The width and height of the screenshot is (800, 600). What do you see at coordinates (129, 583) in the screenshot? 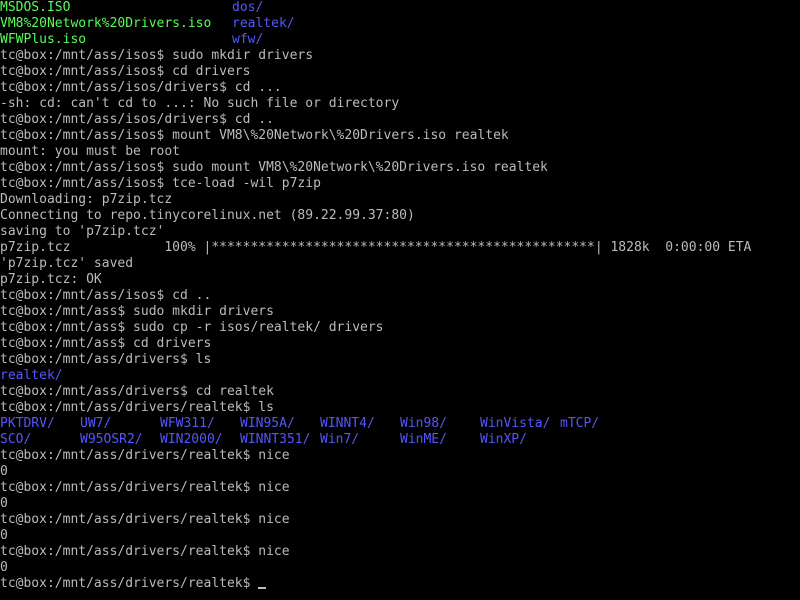
I see `shell-prompt: tc@box:/mnt/ass/drivers/realtek$` at bounding box center [129, 583].